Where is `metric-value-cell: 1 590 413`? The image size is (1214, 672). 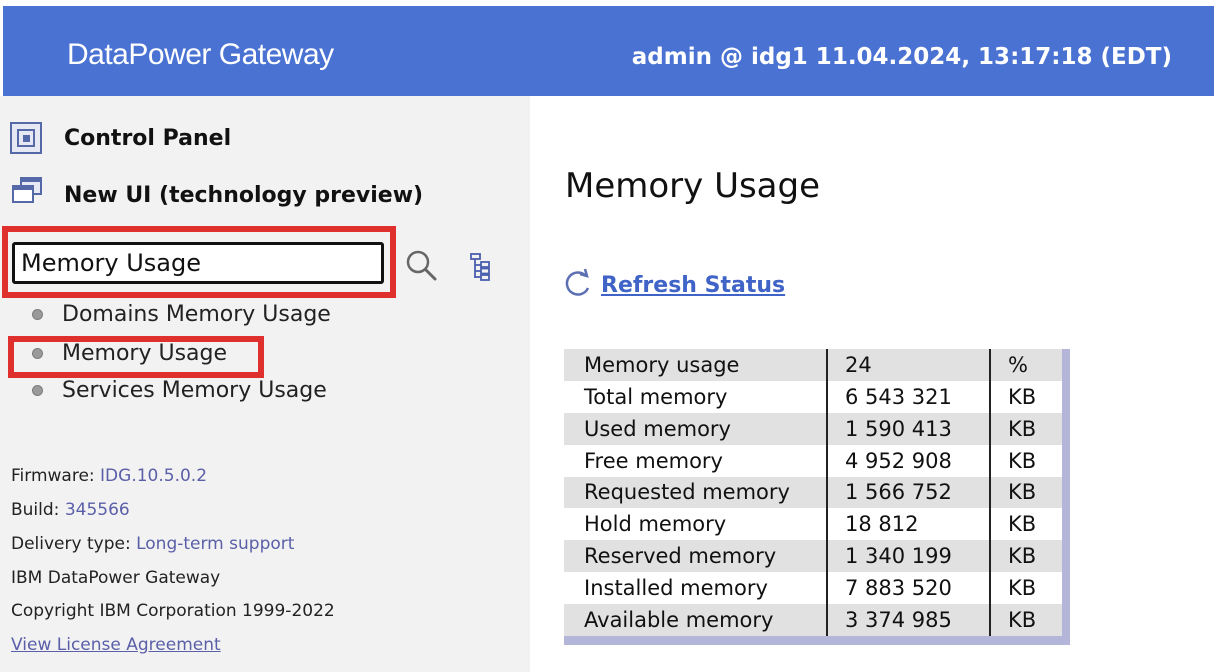 metric-value-cell: 1 590 413 is located at coordinates (908, 428).